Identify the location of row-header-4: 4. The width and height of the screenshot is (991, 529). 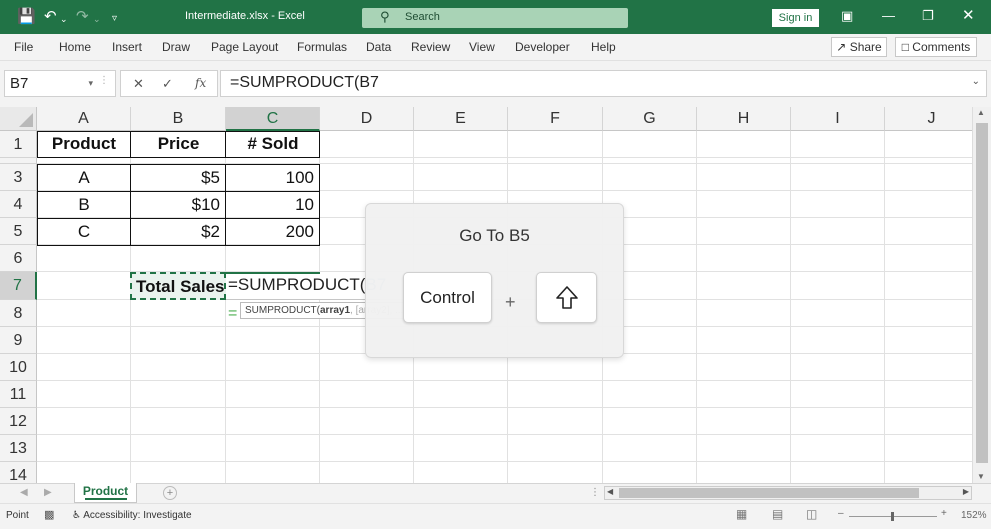
(18, 204).